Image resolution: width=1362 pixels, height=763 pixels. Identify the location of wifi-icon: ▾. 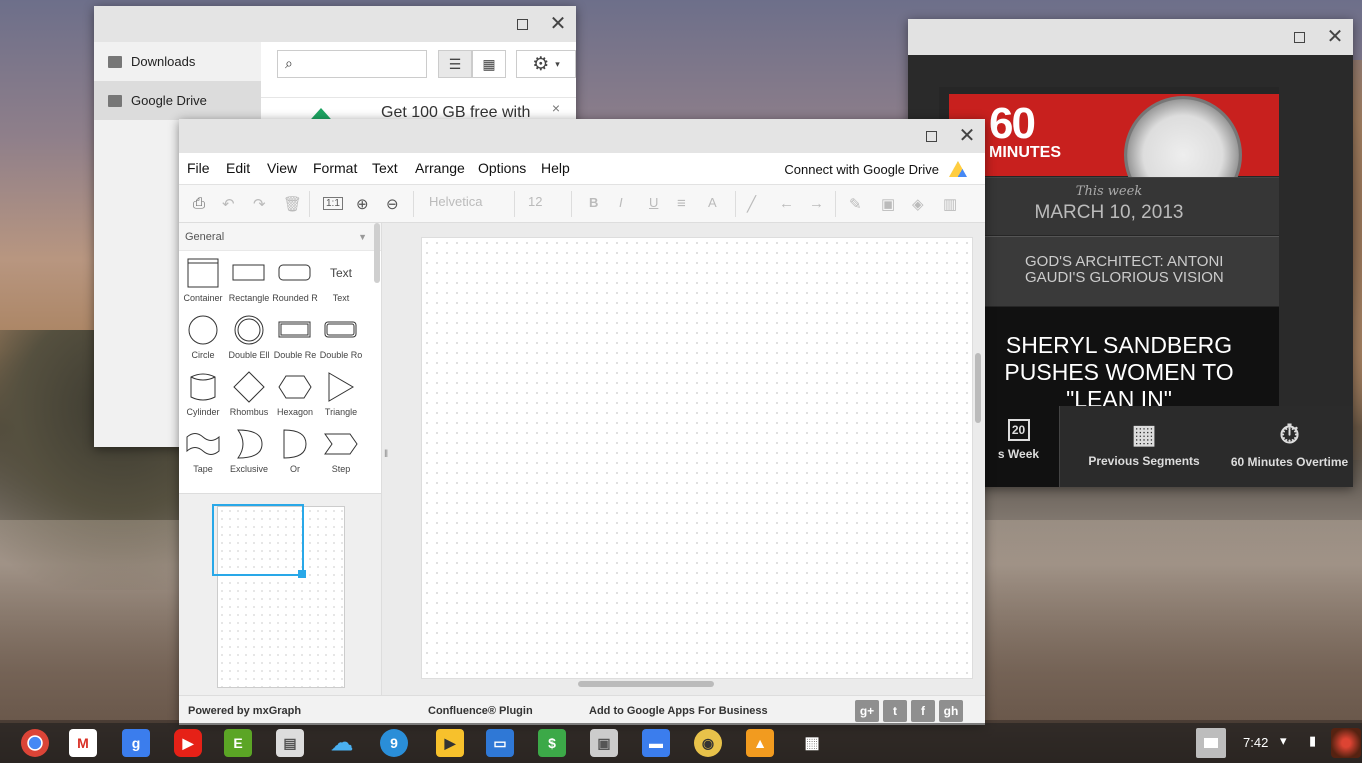
(1283, 741).